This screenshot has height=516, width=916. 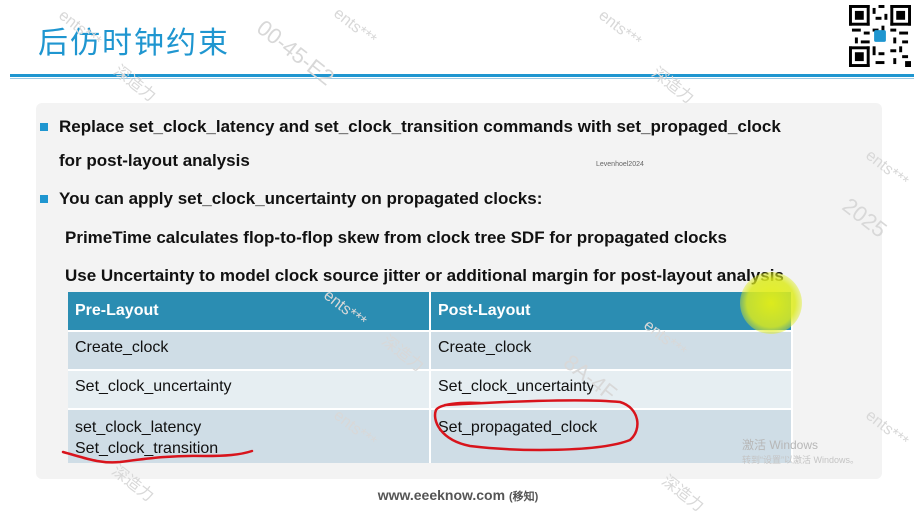 I want to click on footer: www.eeeknow.com (移知), so click(x=458, y=495).